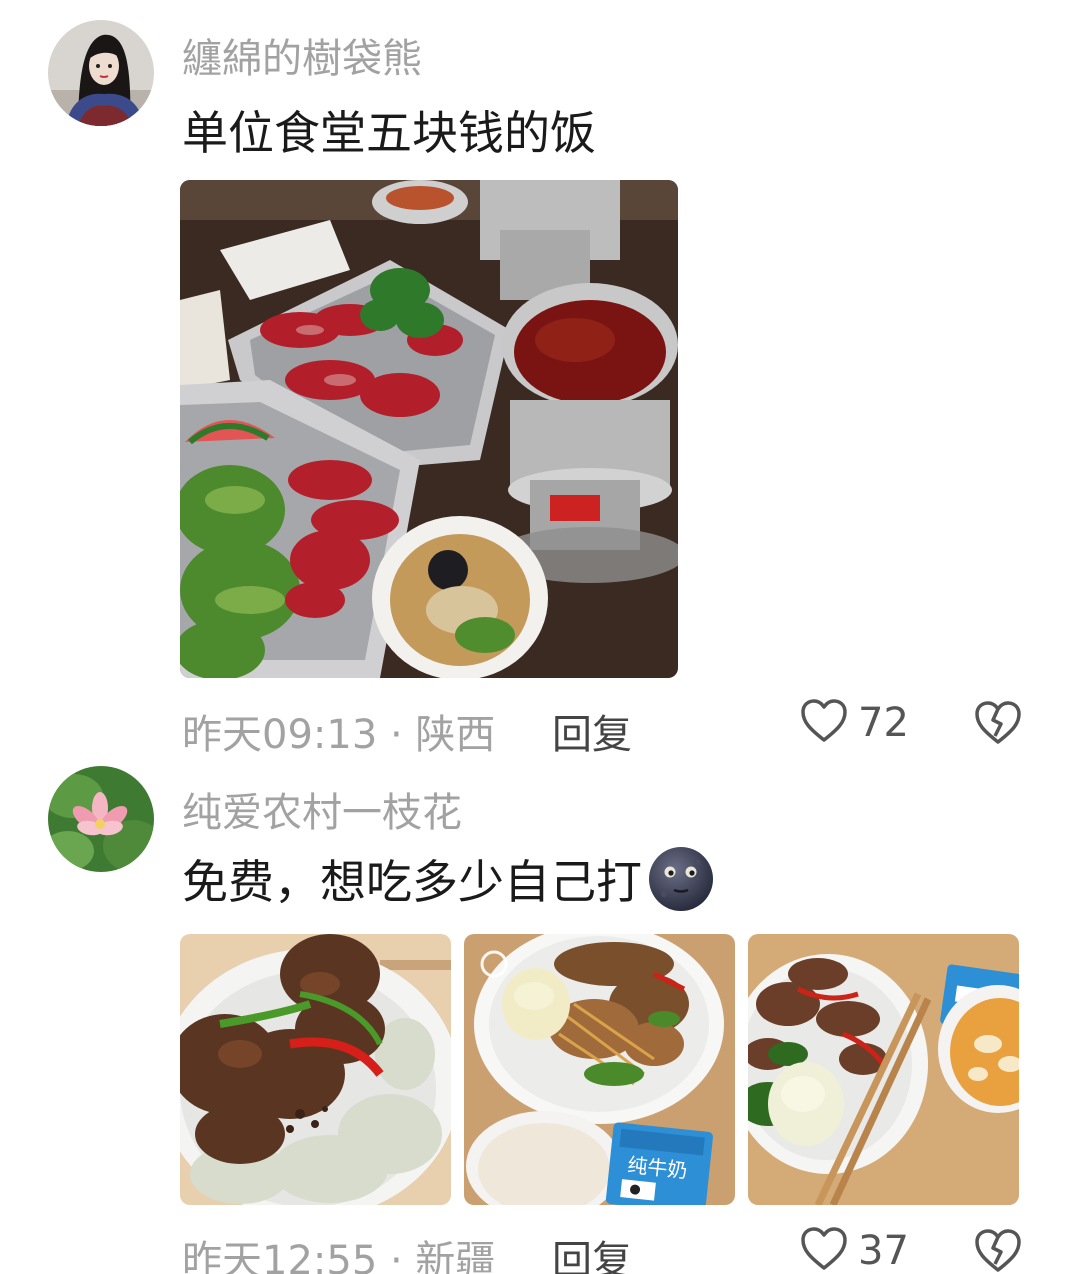  Describe the element at coordinates (302, 55) in the screenshot. I see `username: 纏綿的樹袋熊` at that location.